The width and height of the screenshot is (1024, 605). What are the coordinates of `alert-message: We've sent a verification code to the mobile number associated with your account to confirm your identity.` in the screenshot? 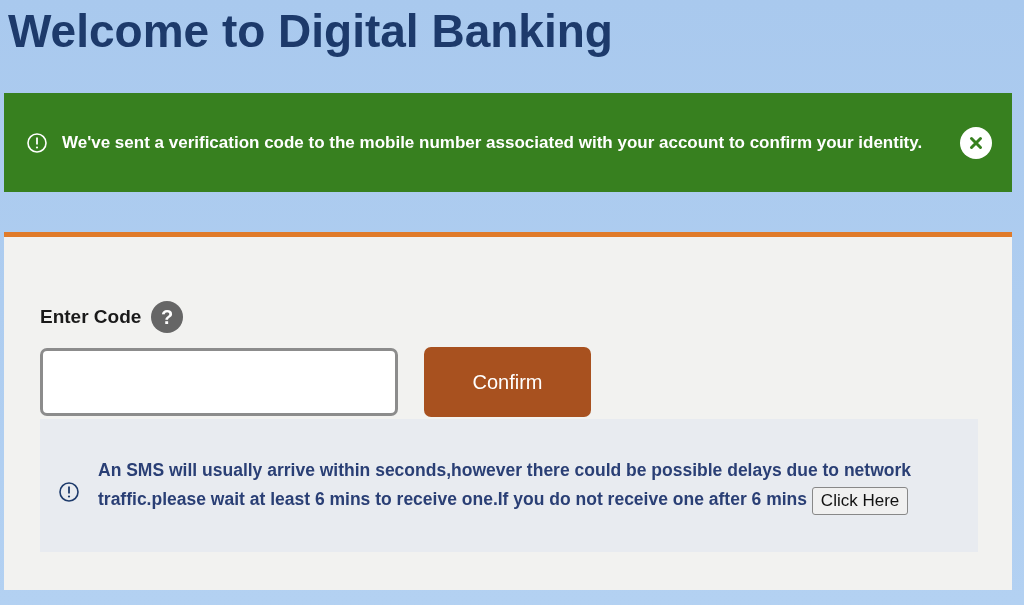 It's located at (493, 142).